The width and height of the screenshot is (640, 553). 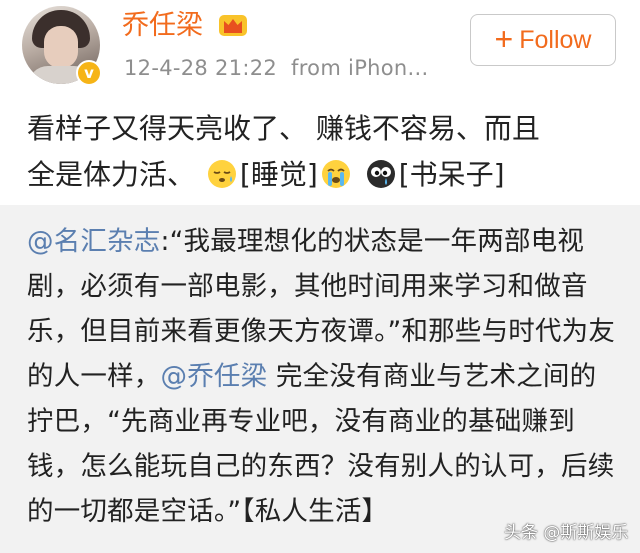 I want to click on watermark: 头条 @斯斯娱乐, so click(x=566, y=533).